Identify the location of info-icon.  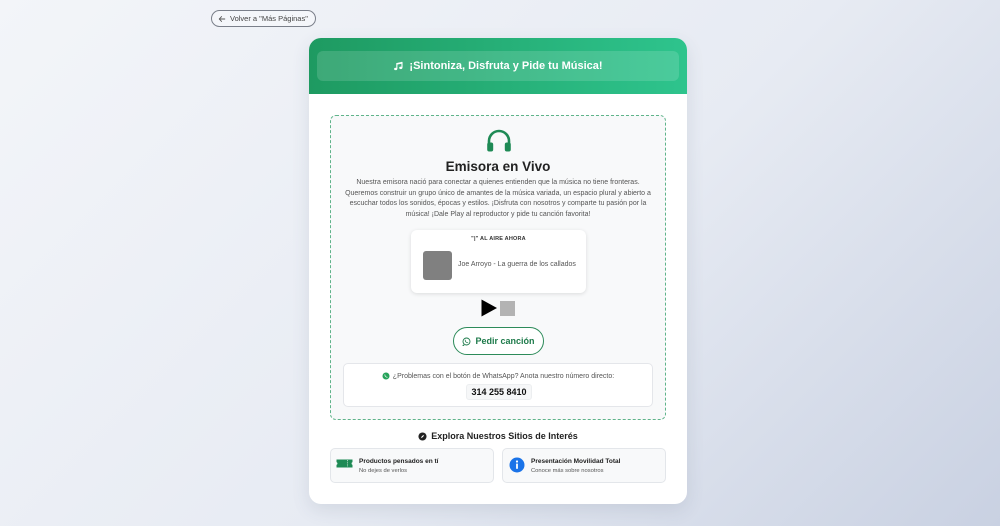
(517, 465).